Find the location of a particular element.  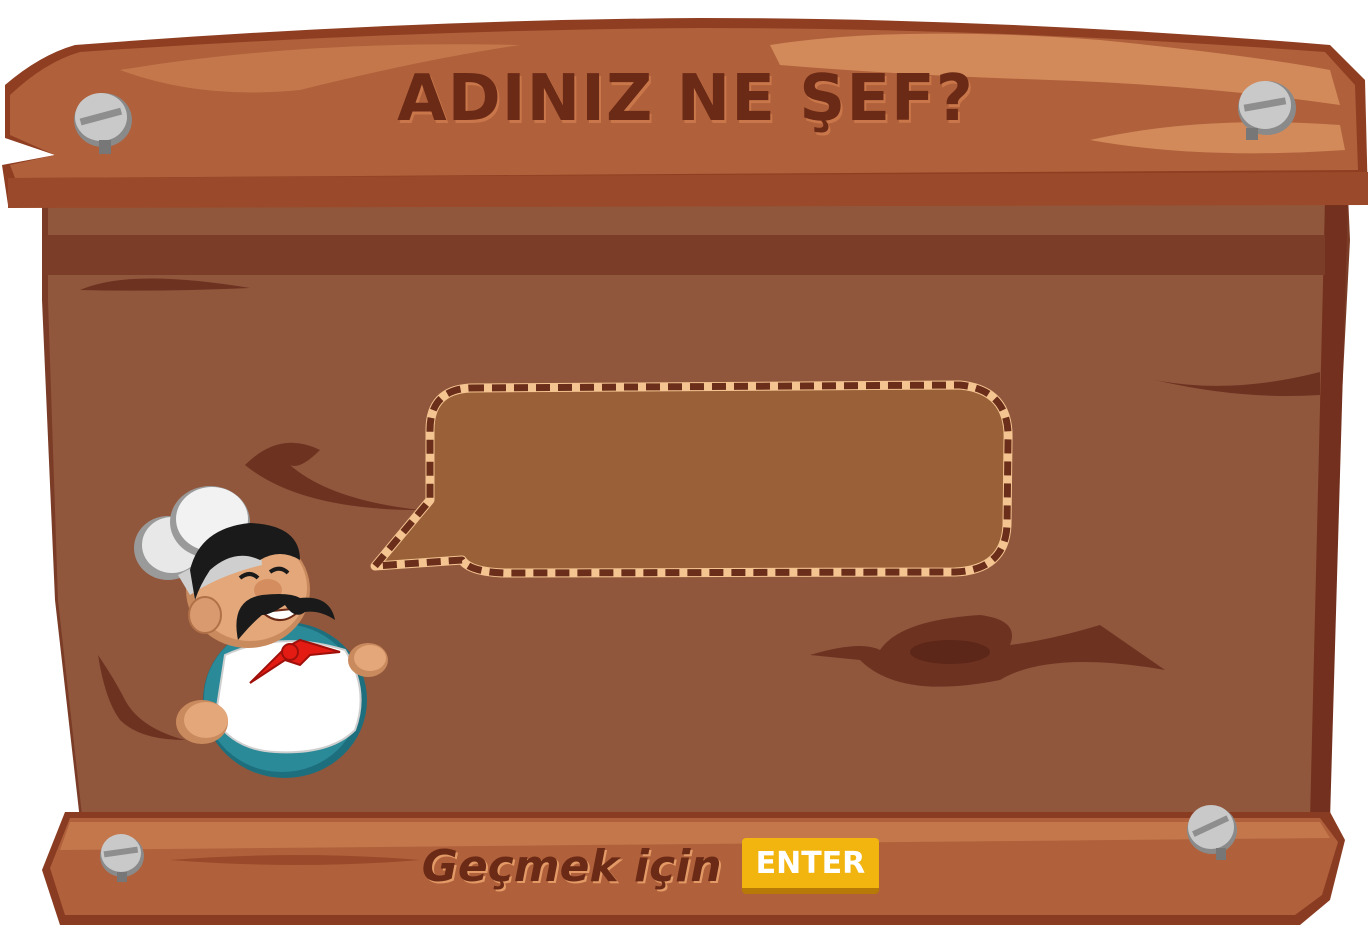

enter-key-button: ENTER is located at coordinates (810, 866).